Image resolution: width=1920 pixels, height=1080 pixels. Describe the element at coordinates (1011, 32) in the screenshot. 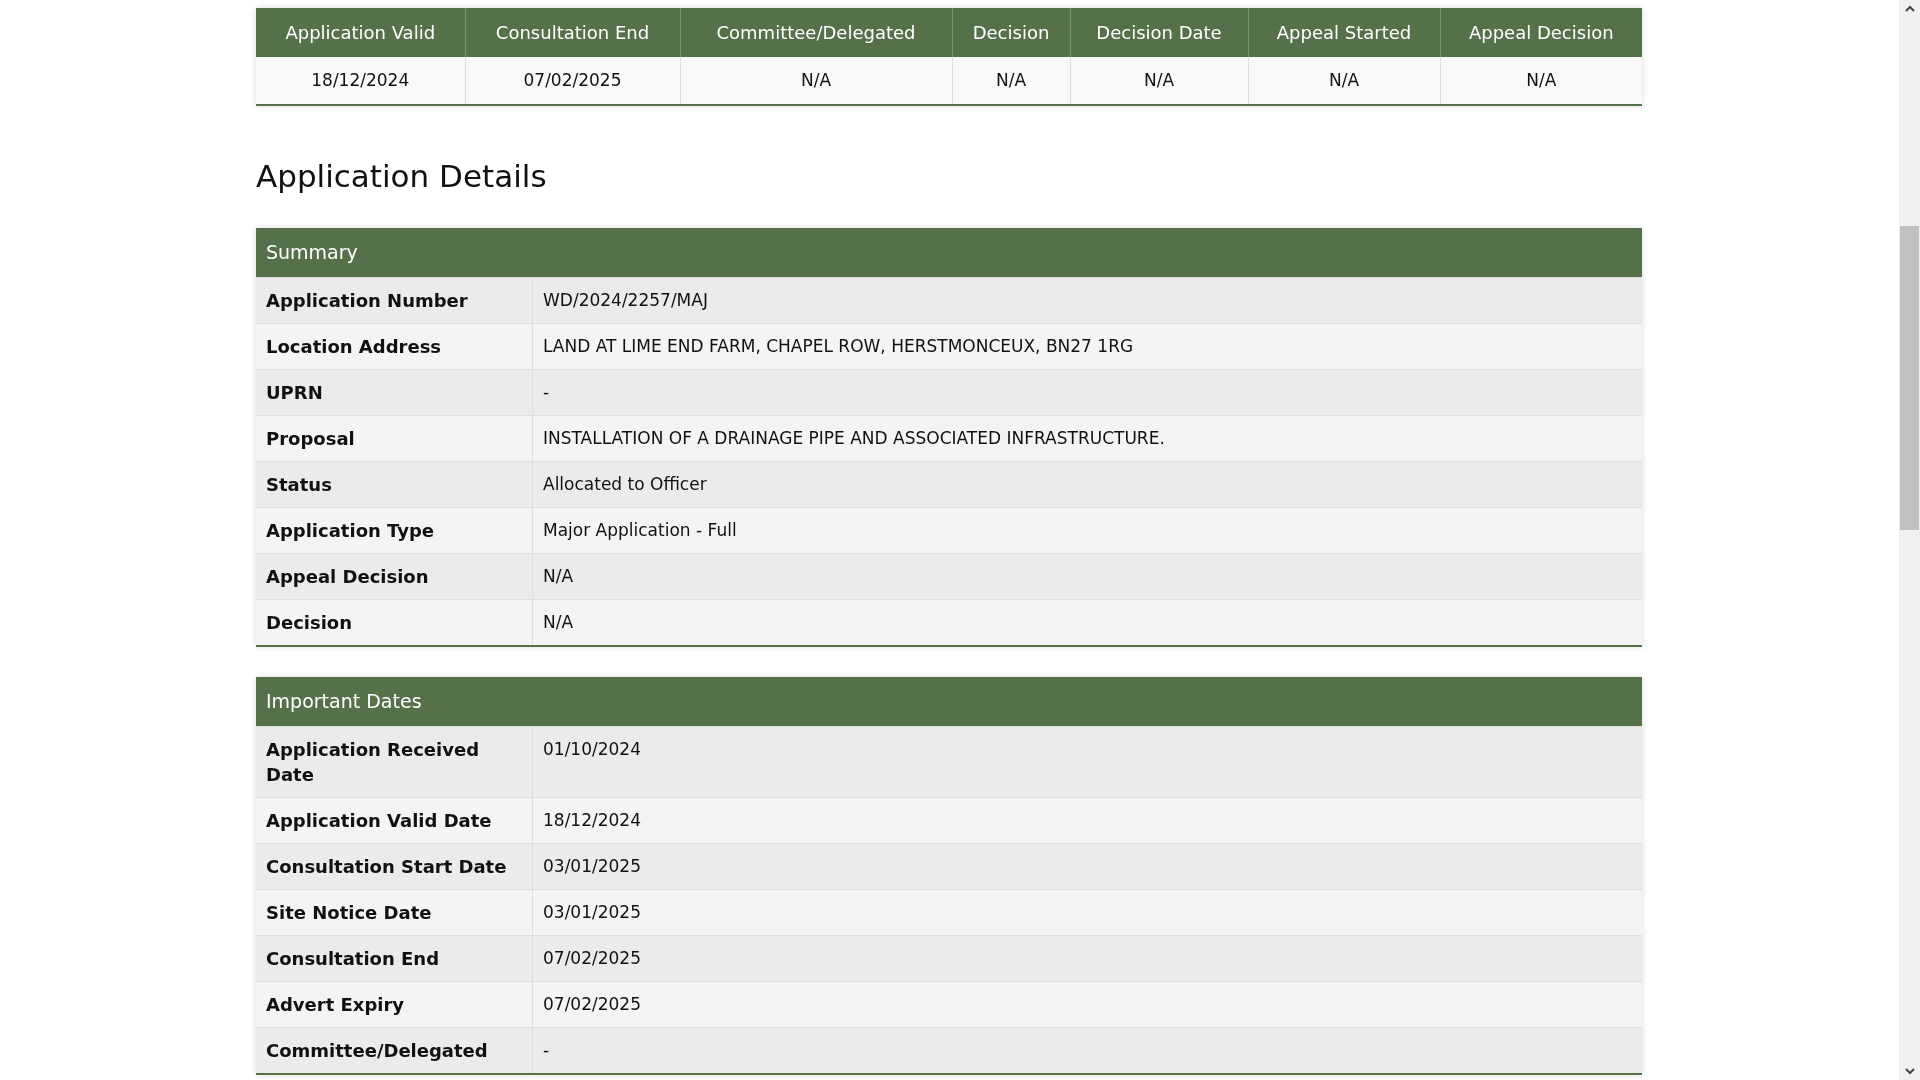

I see `column-header: Decision` at that location.